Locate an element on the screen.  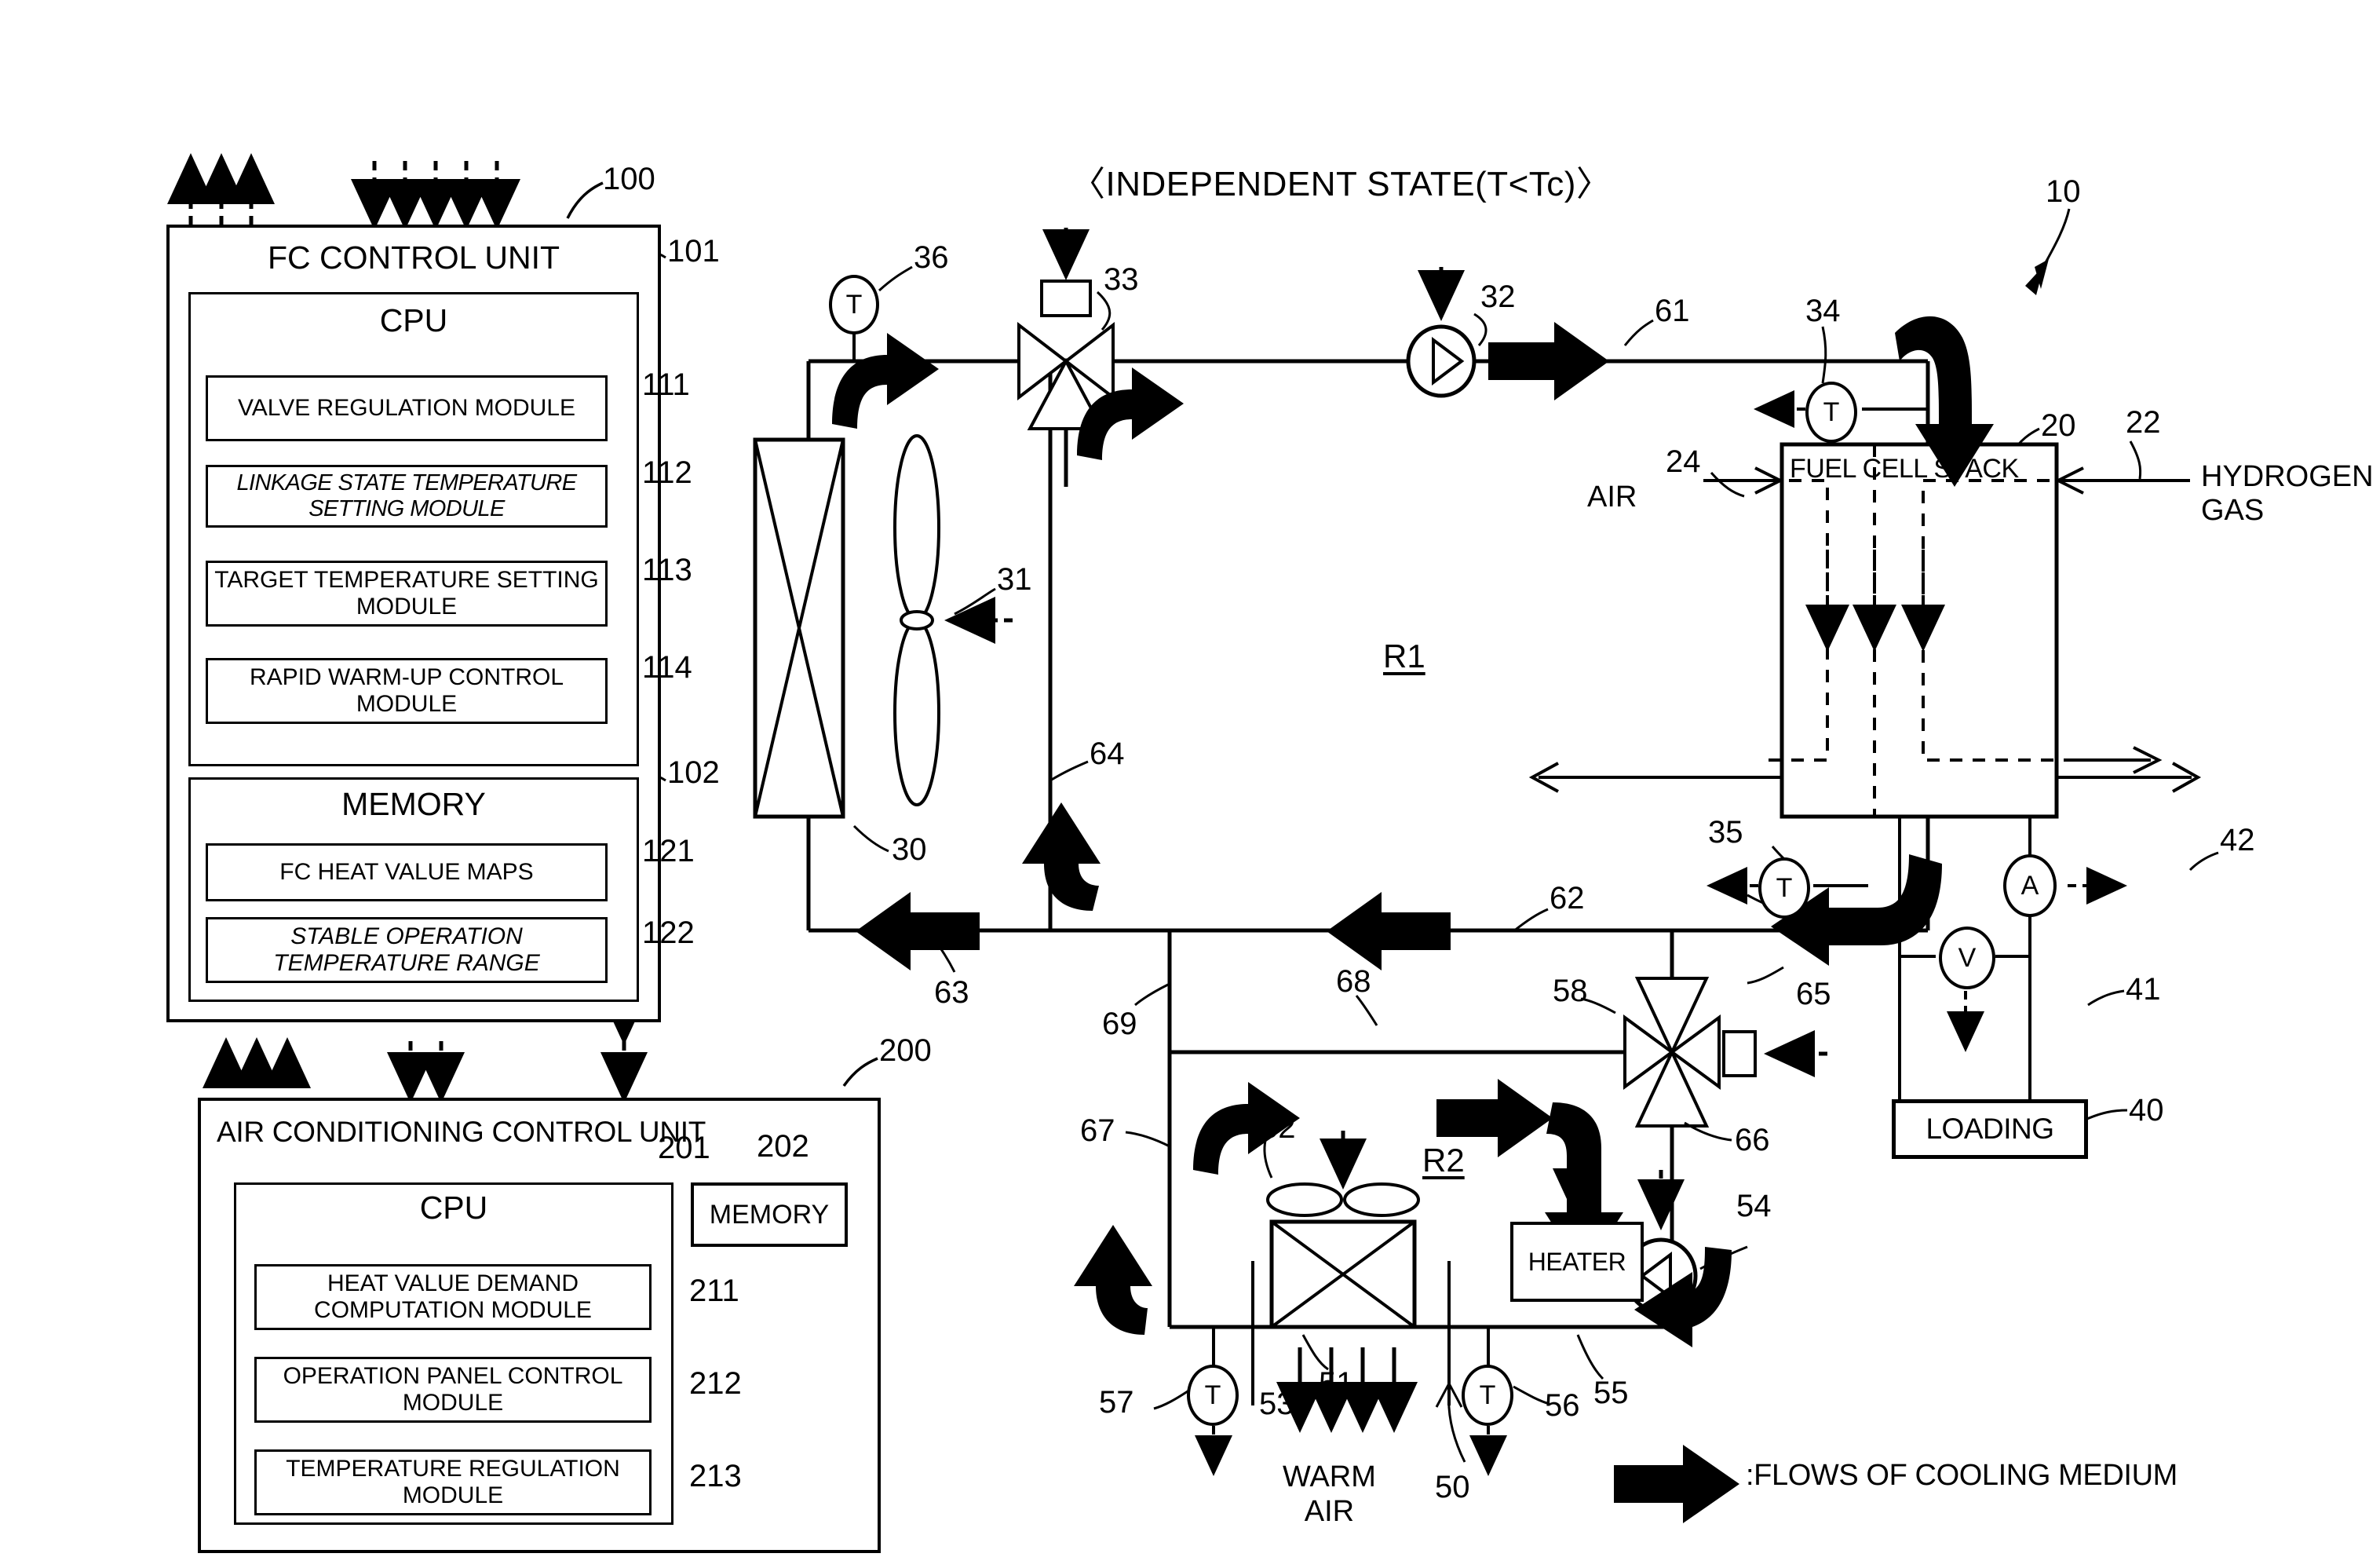
pump-32-ref: 32 is located at coordinates (1498, 297).